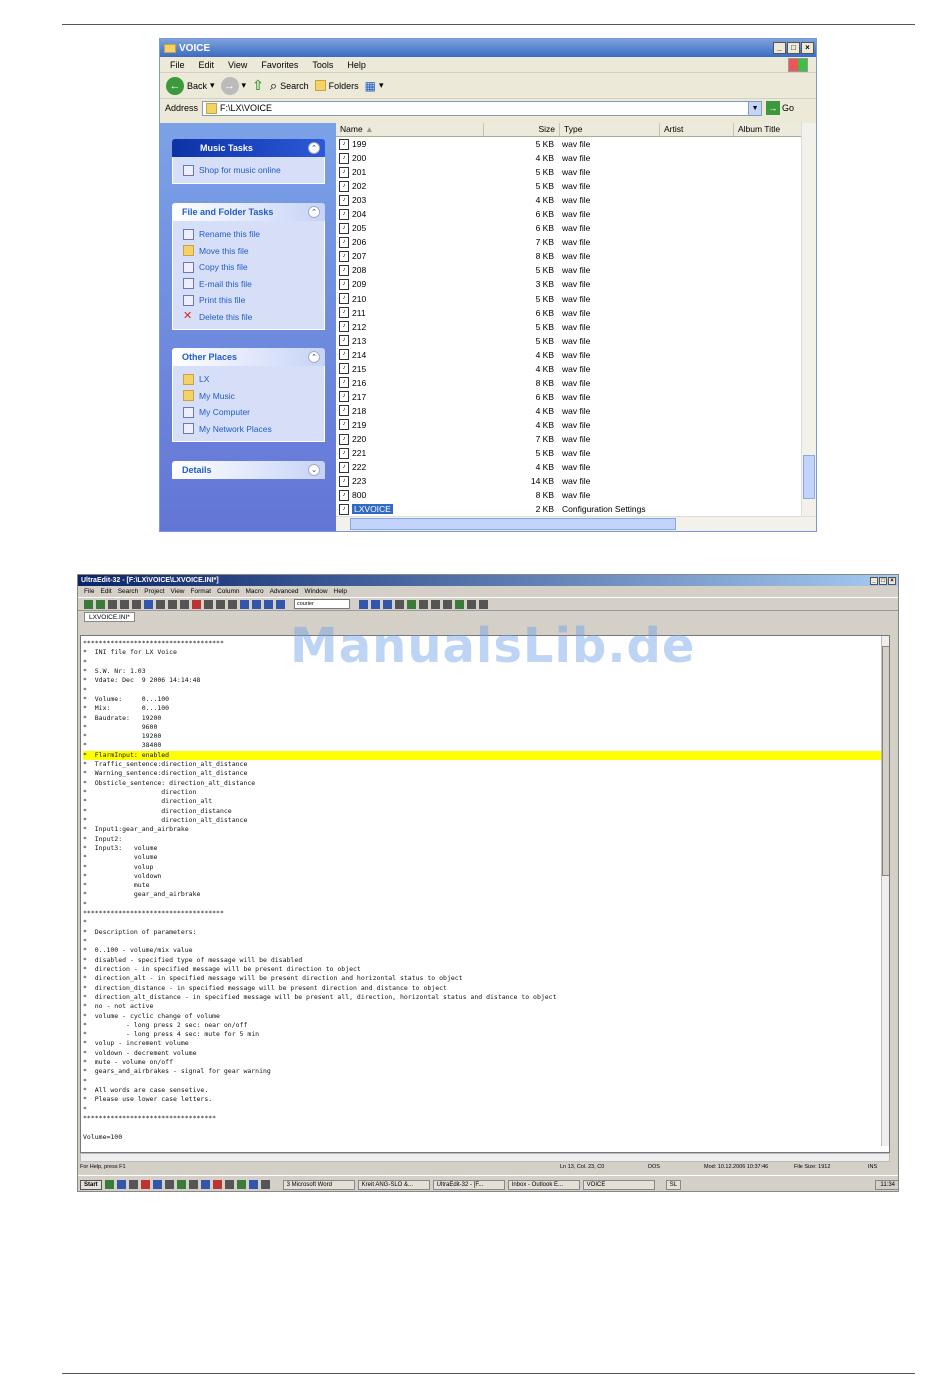 The height and width of the screenshot is (1398, 950). I want to click on explorer-title-bar: VOICE _ □ ×, so click(488, 48).